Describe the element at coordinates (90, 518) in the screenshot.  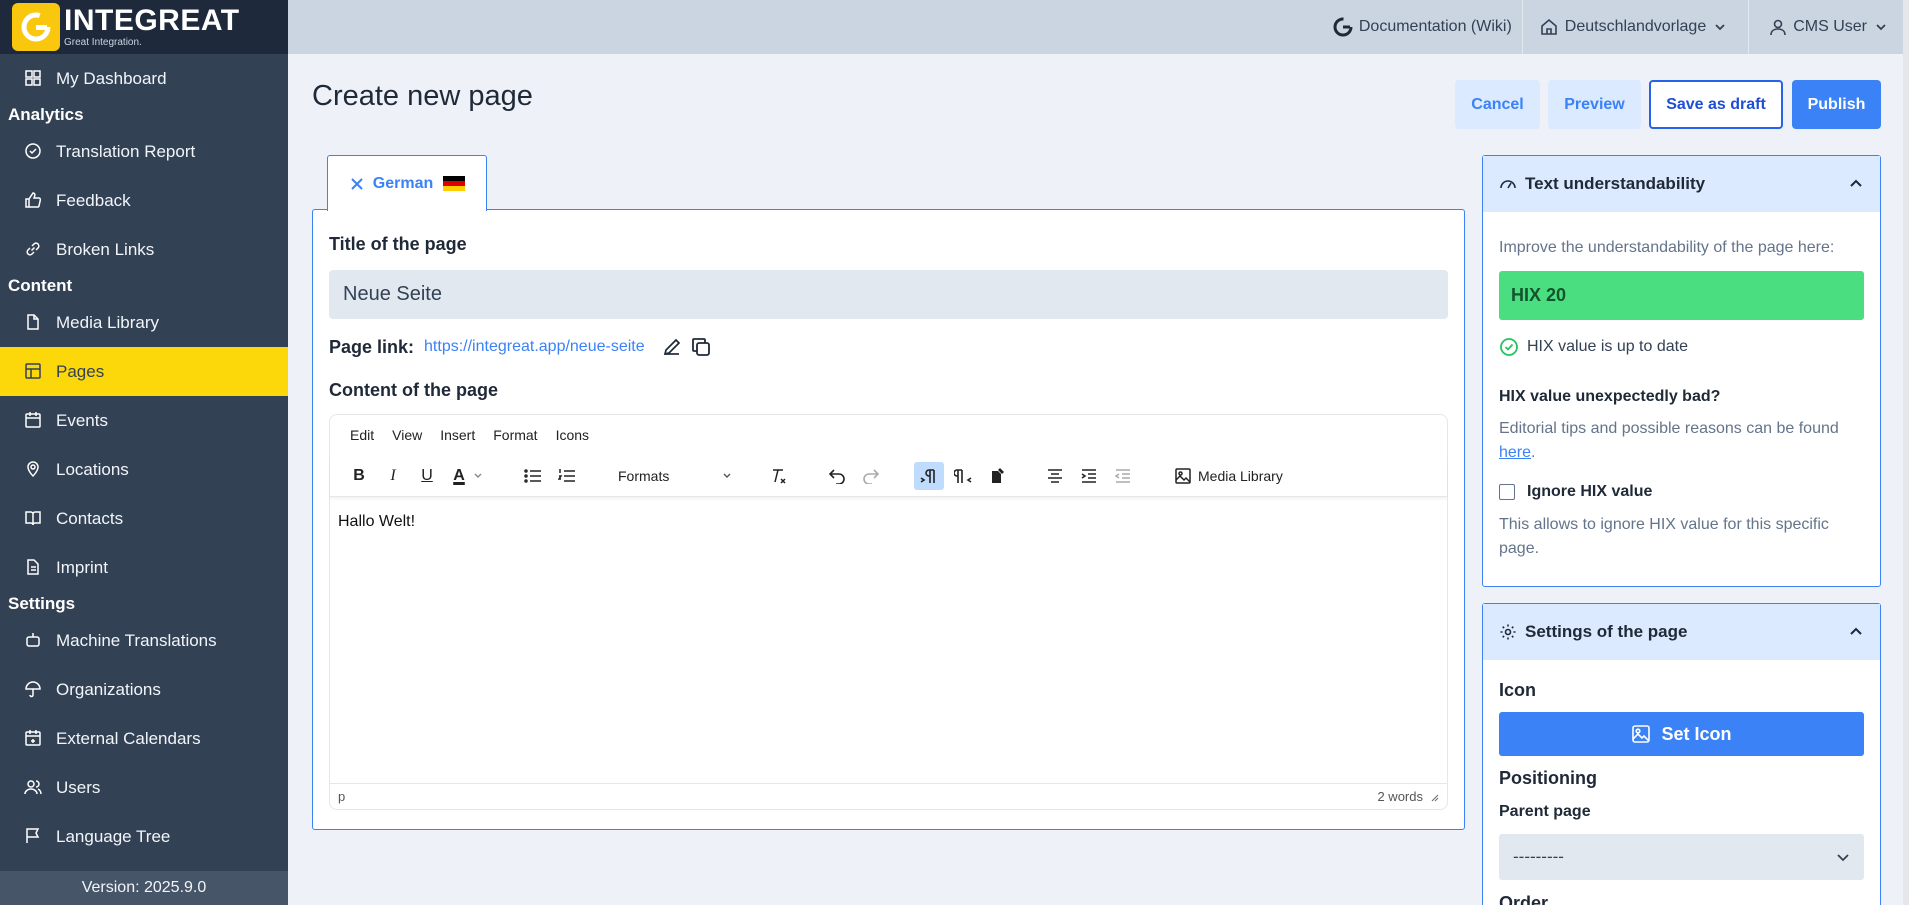
I see `sidebar-item-label: Contacts` at that location.